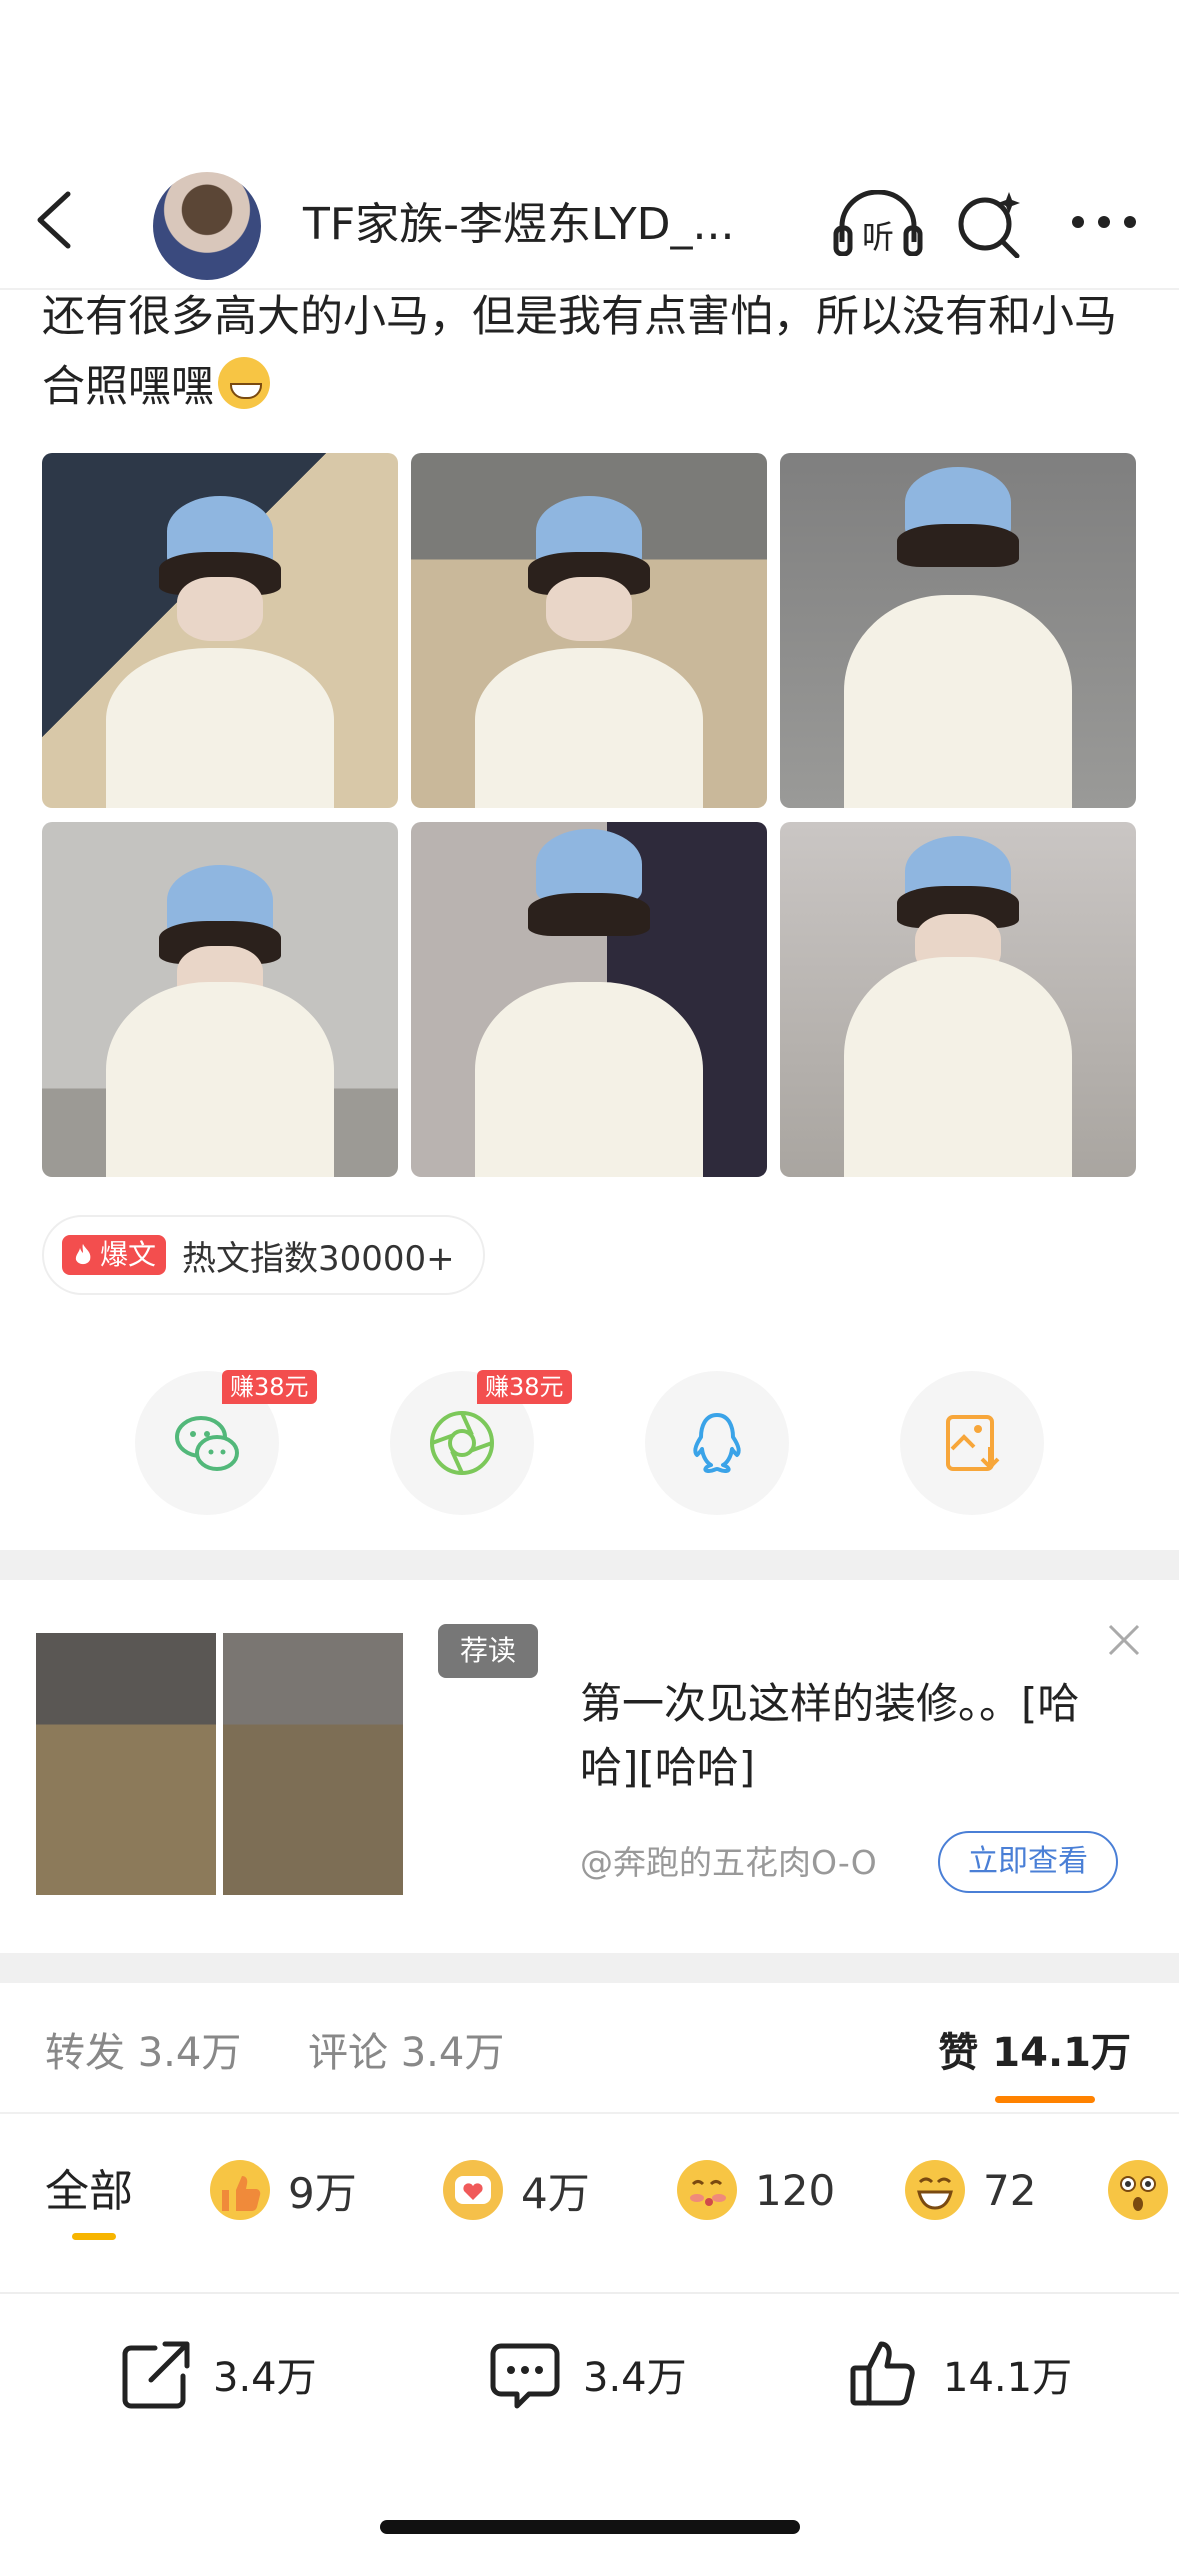  I want to click on reaction-thumbs-up: 9万, so click(283, 2190).